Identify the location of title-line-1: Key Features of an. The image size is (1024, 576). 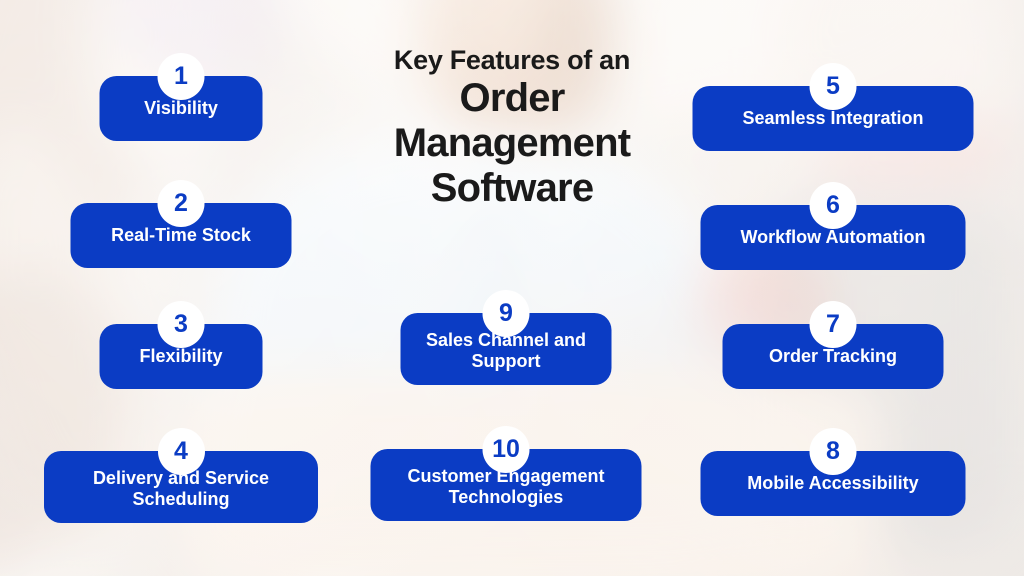
(512, 60).